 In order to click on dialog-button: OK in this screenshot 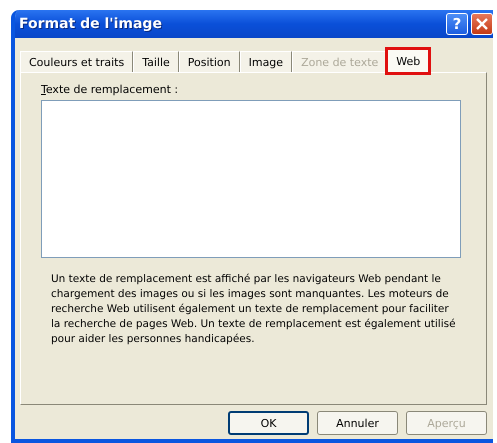, I will do `click(268, 423)`.